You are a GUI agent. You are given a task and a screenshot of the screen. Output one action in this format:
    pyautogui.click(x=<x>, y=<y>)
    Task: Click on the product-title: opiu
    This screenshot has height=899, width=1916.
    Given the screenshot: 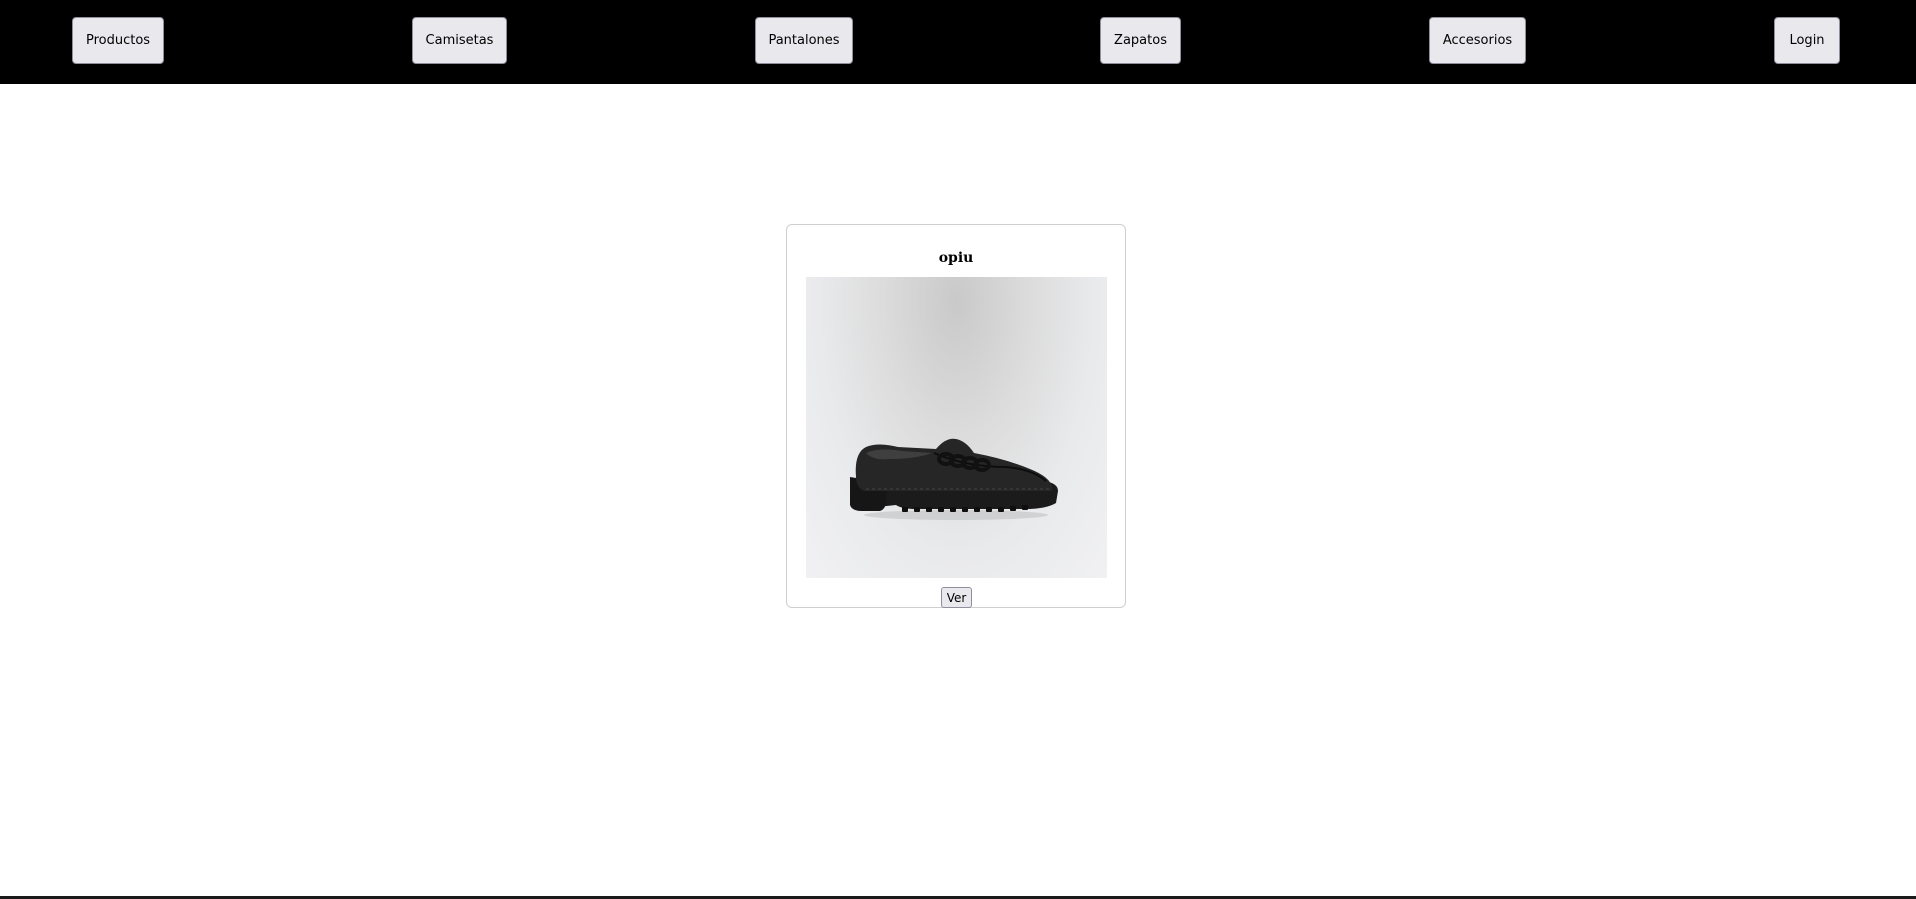 What is the action you would take?
    pyautogui.click(x=956, y=258)
    